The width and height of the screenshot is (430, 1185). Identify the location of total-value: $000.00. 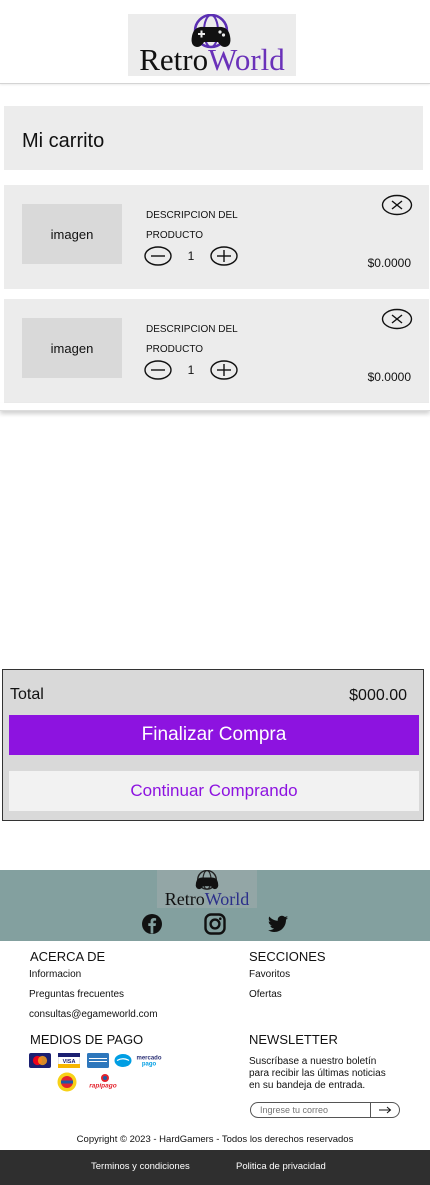
(378, 695).